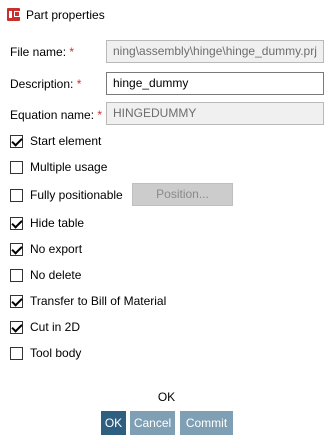  Describe the element at coordinates (56, 275) in the screenshot. I see `checkbox-label: No delete` at that location.